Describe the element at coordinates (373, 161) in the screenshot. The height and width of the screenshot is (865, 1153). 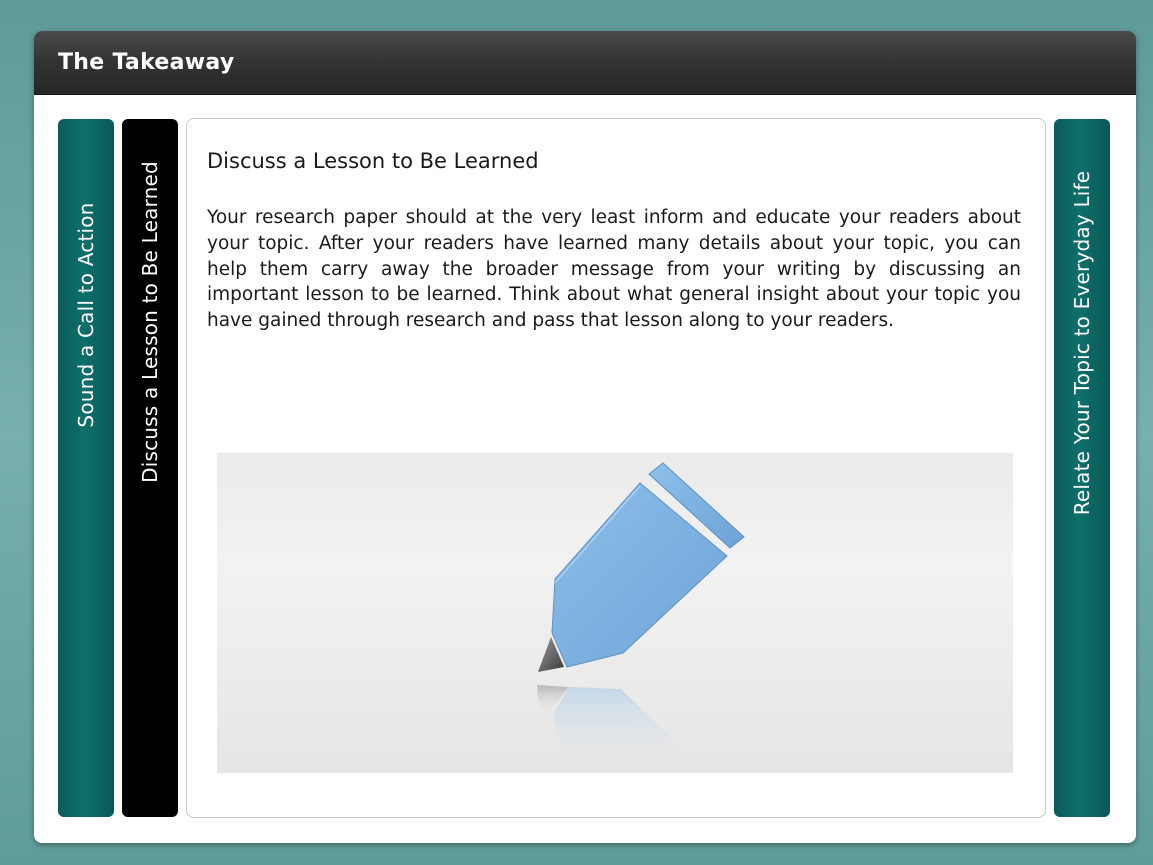
I see `content-heading: Discuss a Lesson to Be Learned` at that location.